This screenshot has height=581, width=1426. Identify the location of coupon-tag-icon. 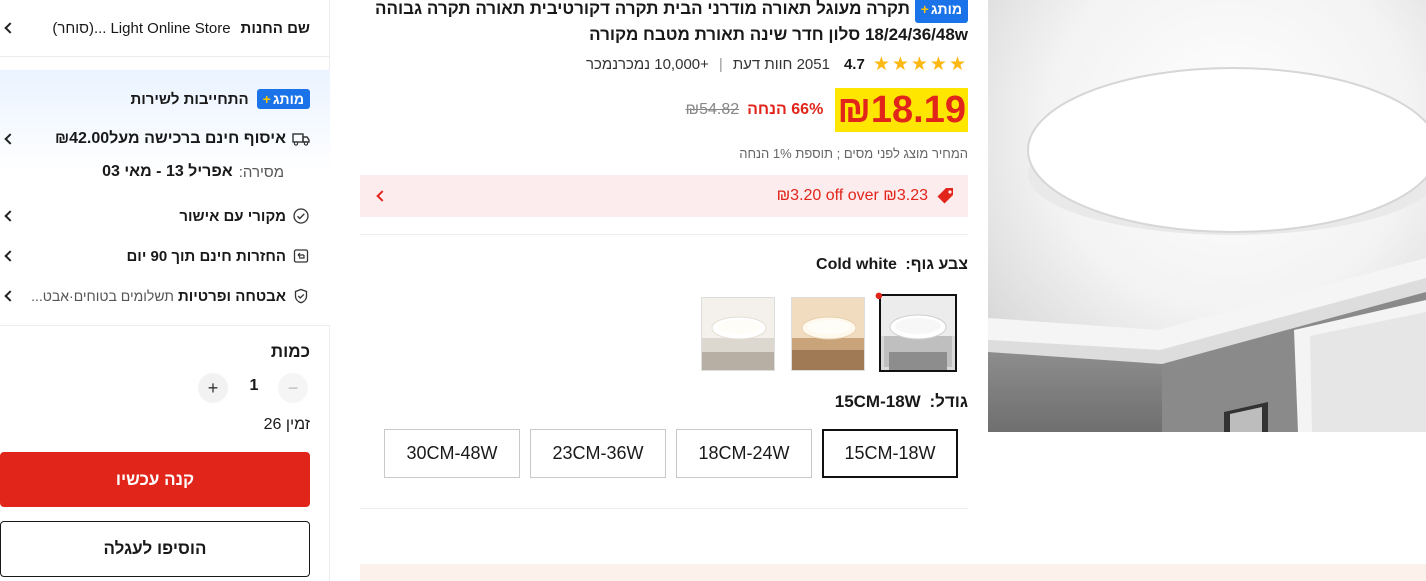
(946, 196).